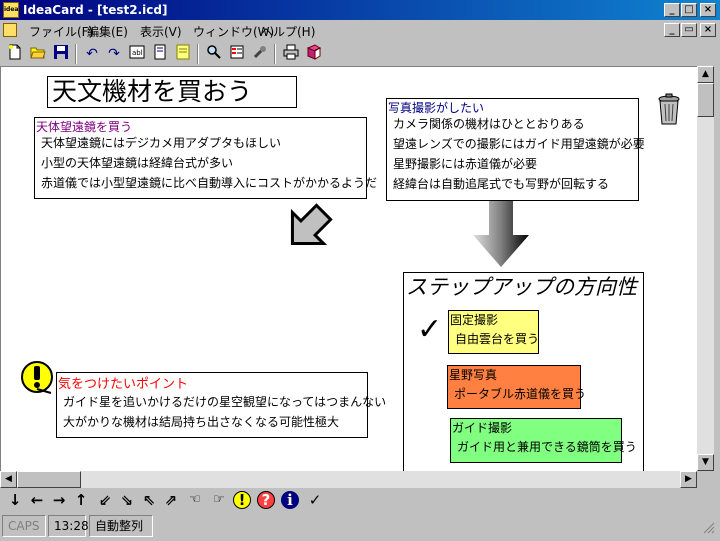 The height and width of the screenshot is (541, 720). Describe the element at coordinates (688, 479) in the screenshot. I see `scroll-right-button: ▶` at that location.